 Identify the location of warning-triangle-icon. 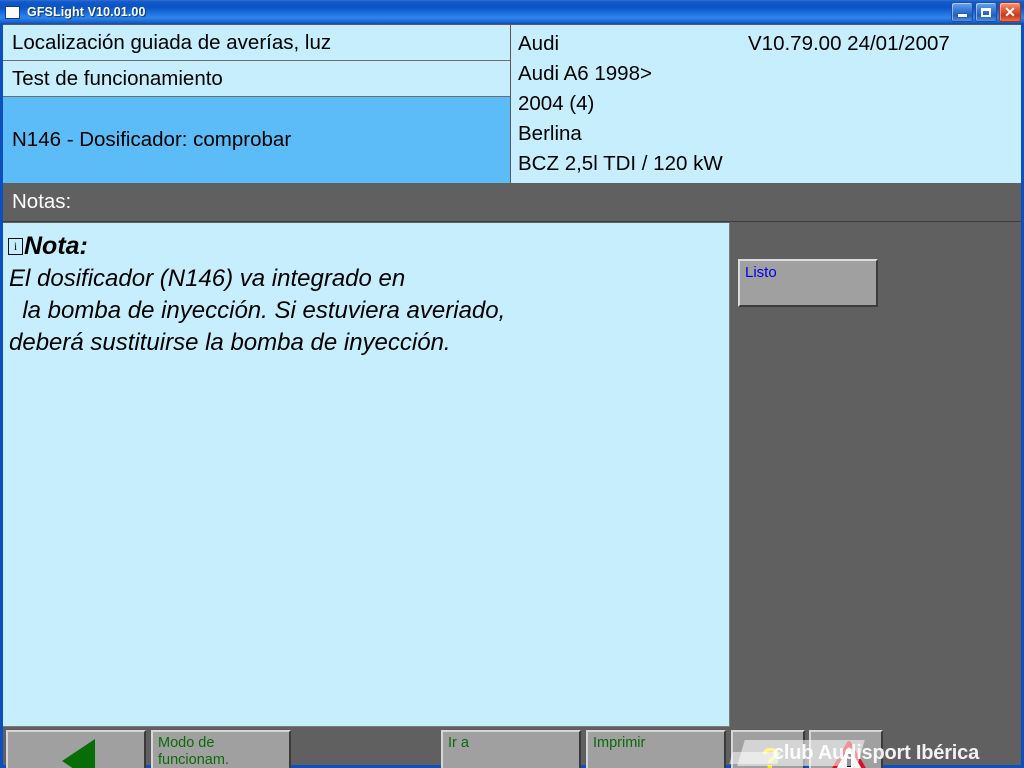
(848, 754).